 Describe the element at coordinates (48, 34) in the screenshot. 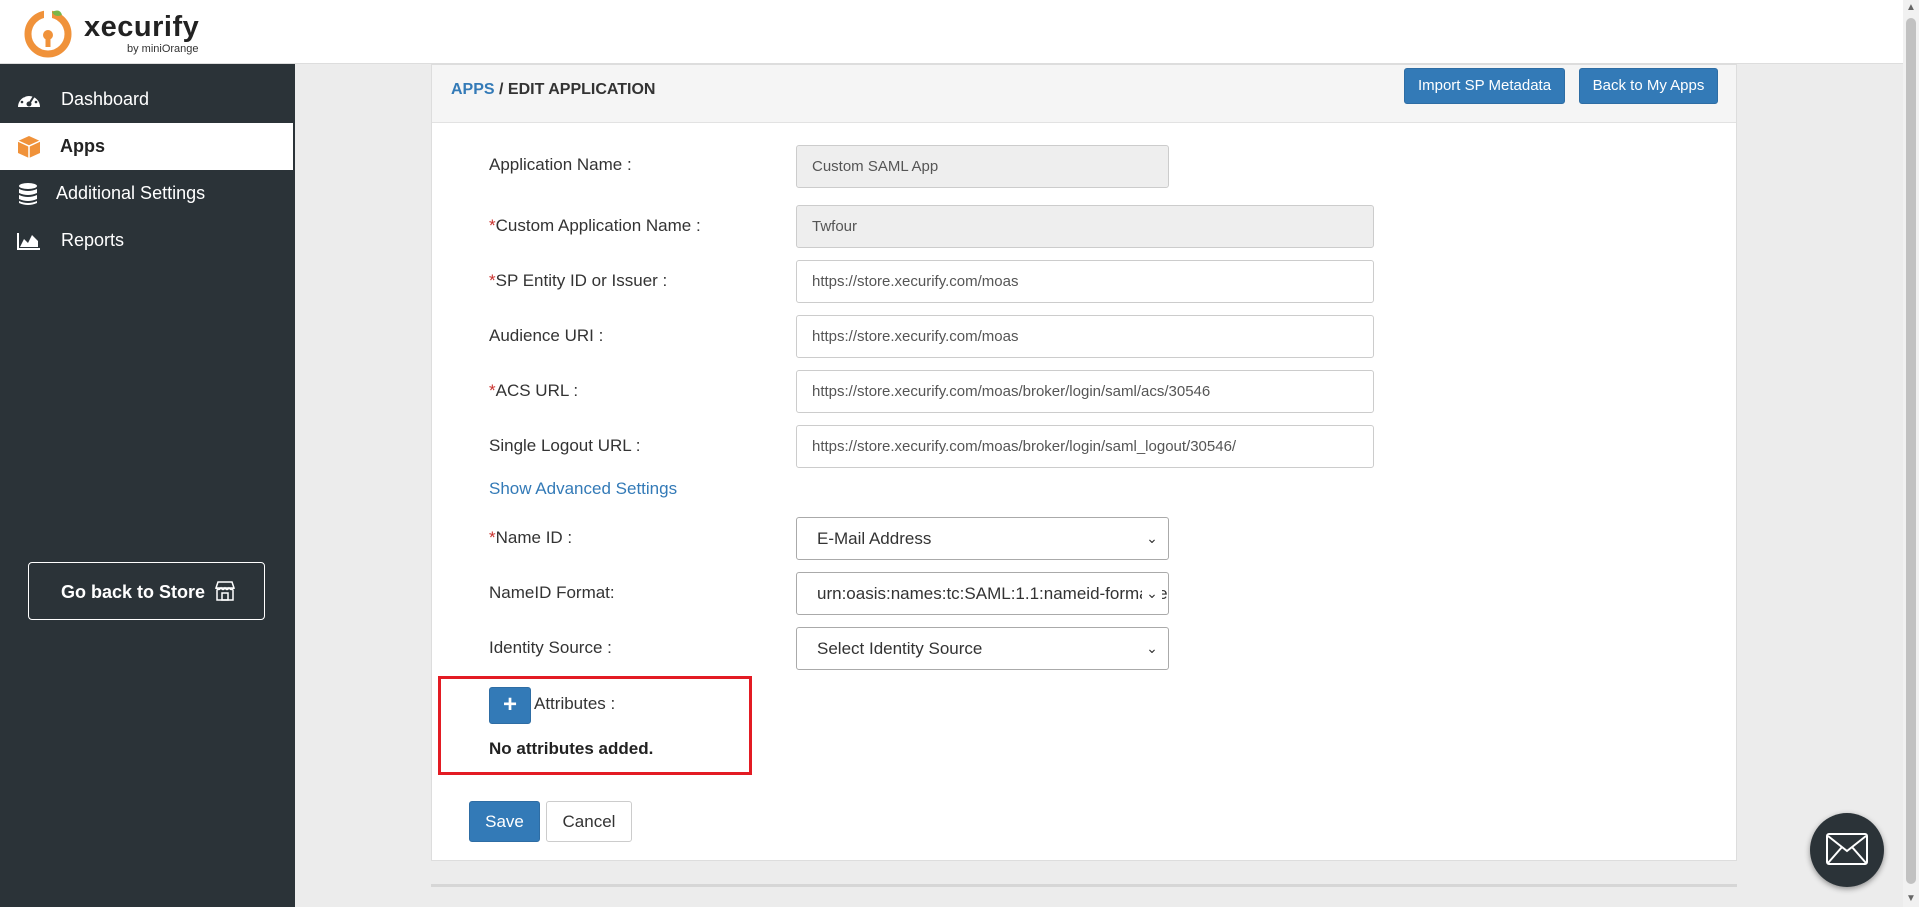

I see `xecurify-logo-icon` at that location.